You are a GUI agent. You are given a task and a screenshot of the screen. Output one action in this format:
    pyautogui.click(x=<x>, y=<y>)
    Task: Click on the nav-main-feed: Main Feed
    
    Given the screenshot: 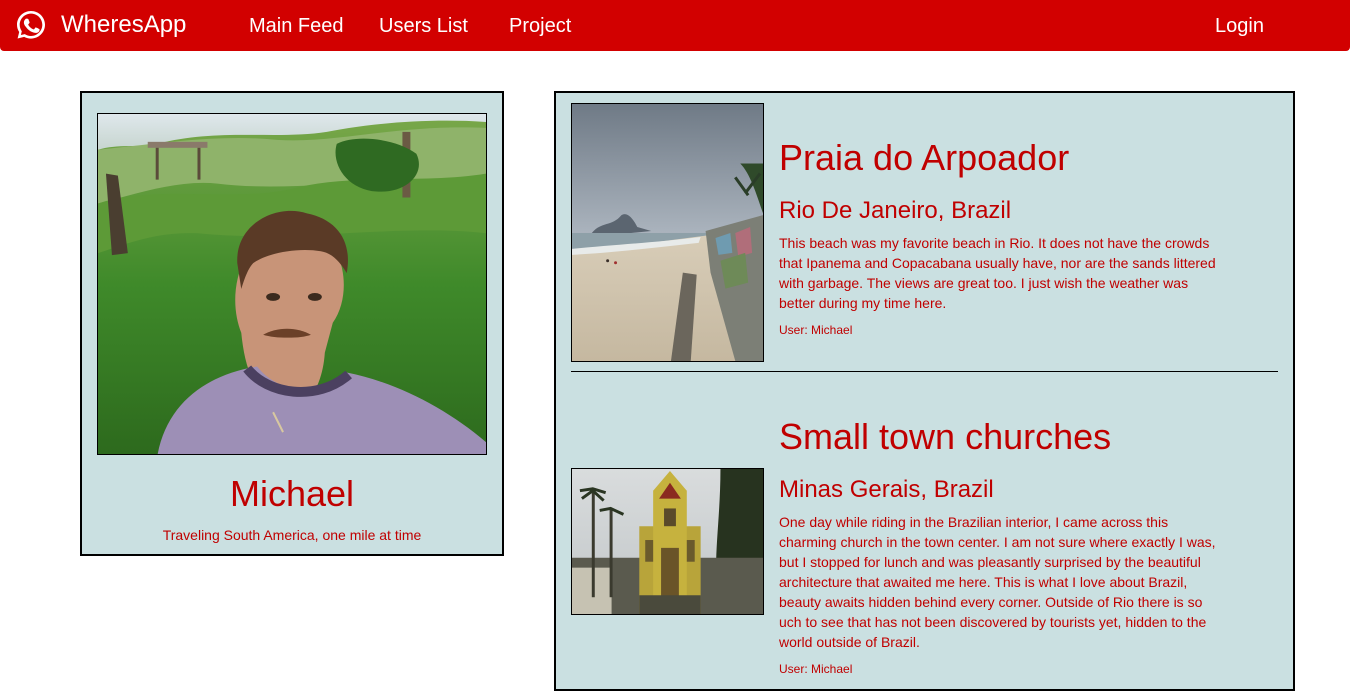 What is the action you would take?
    pyautogui.click(x=296, y=26)
    